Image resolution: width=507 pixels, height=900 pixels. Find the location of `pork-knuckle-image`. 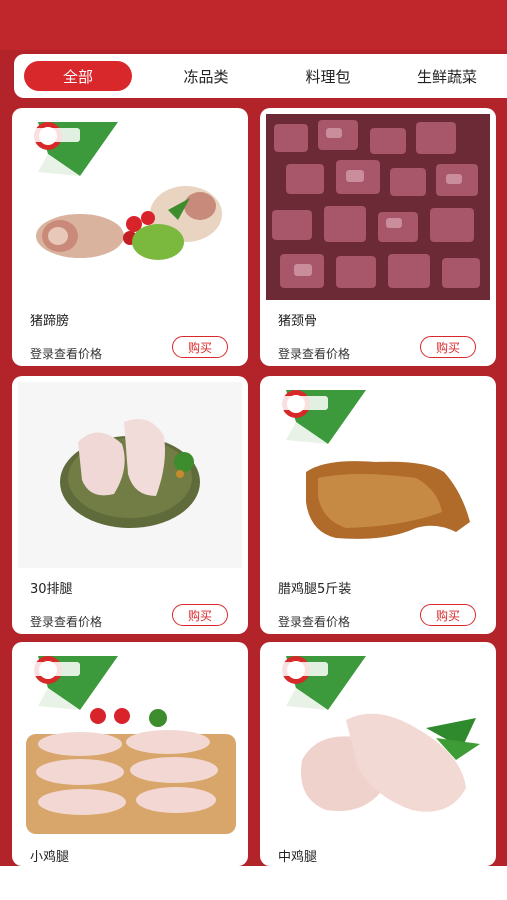

pork-knuckle-image is located at coordinates (130, 207).